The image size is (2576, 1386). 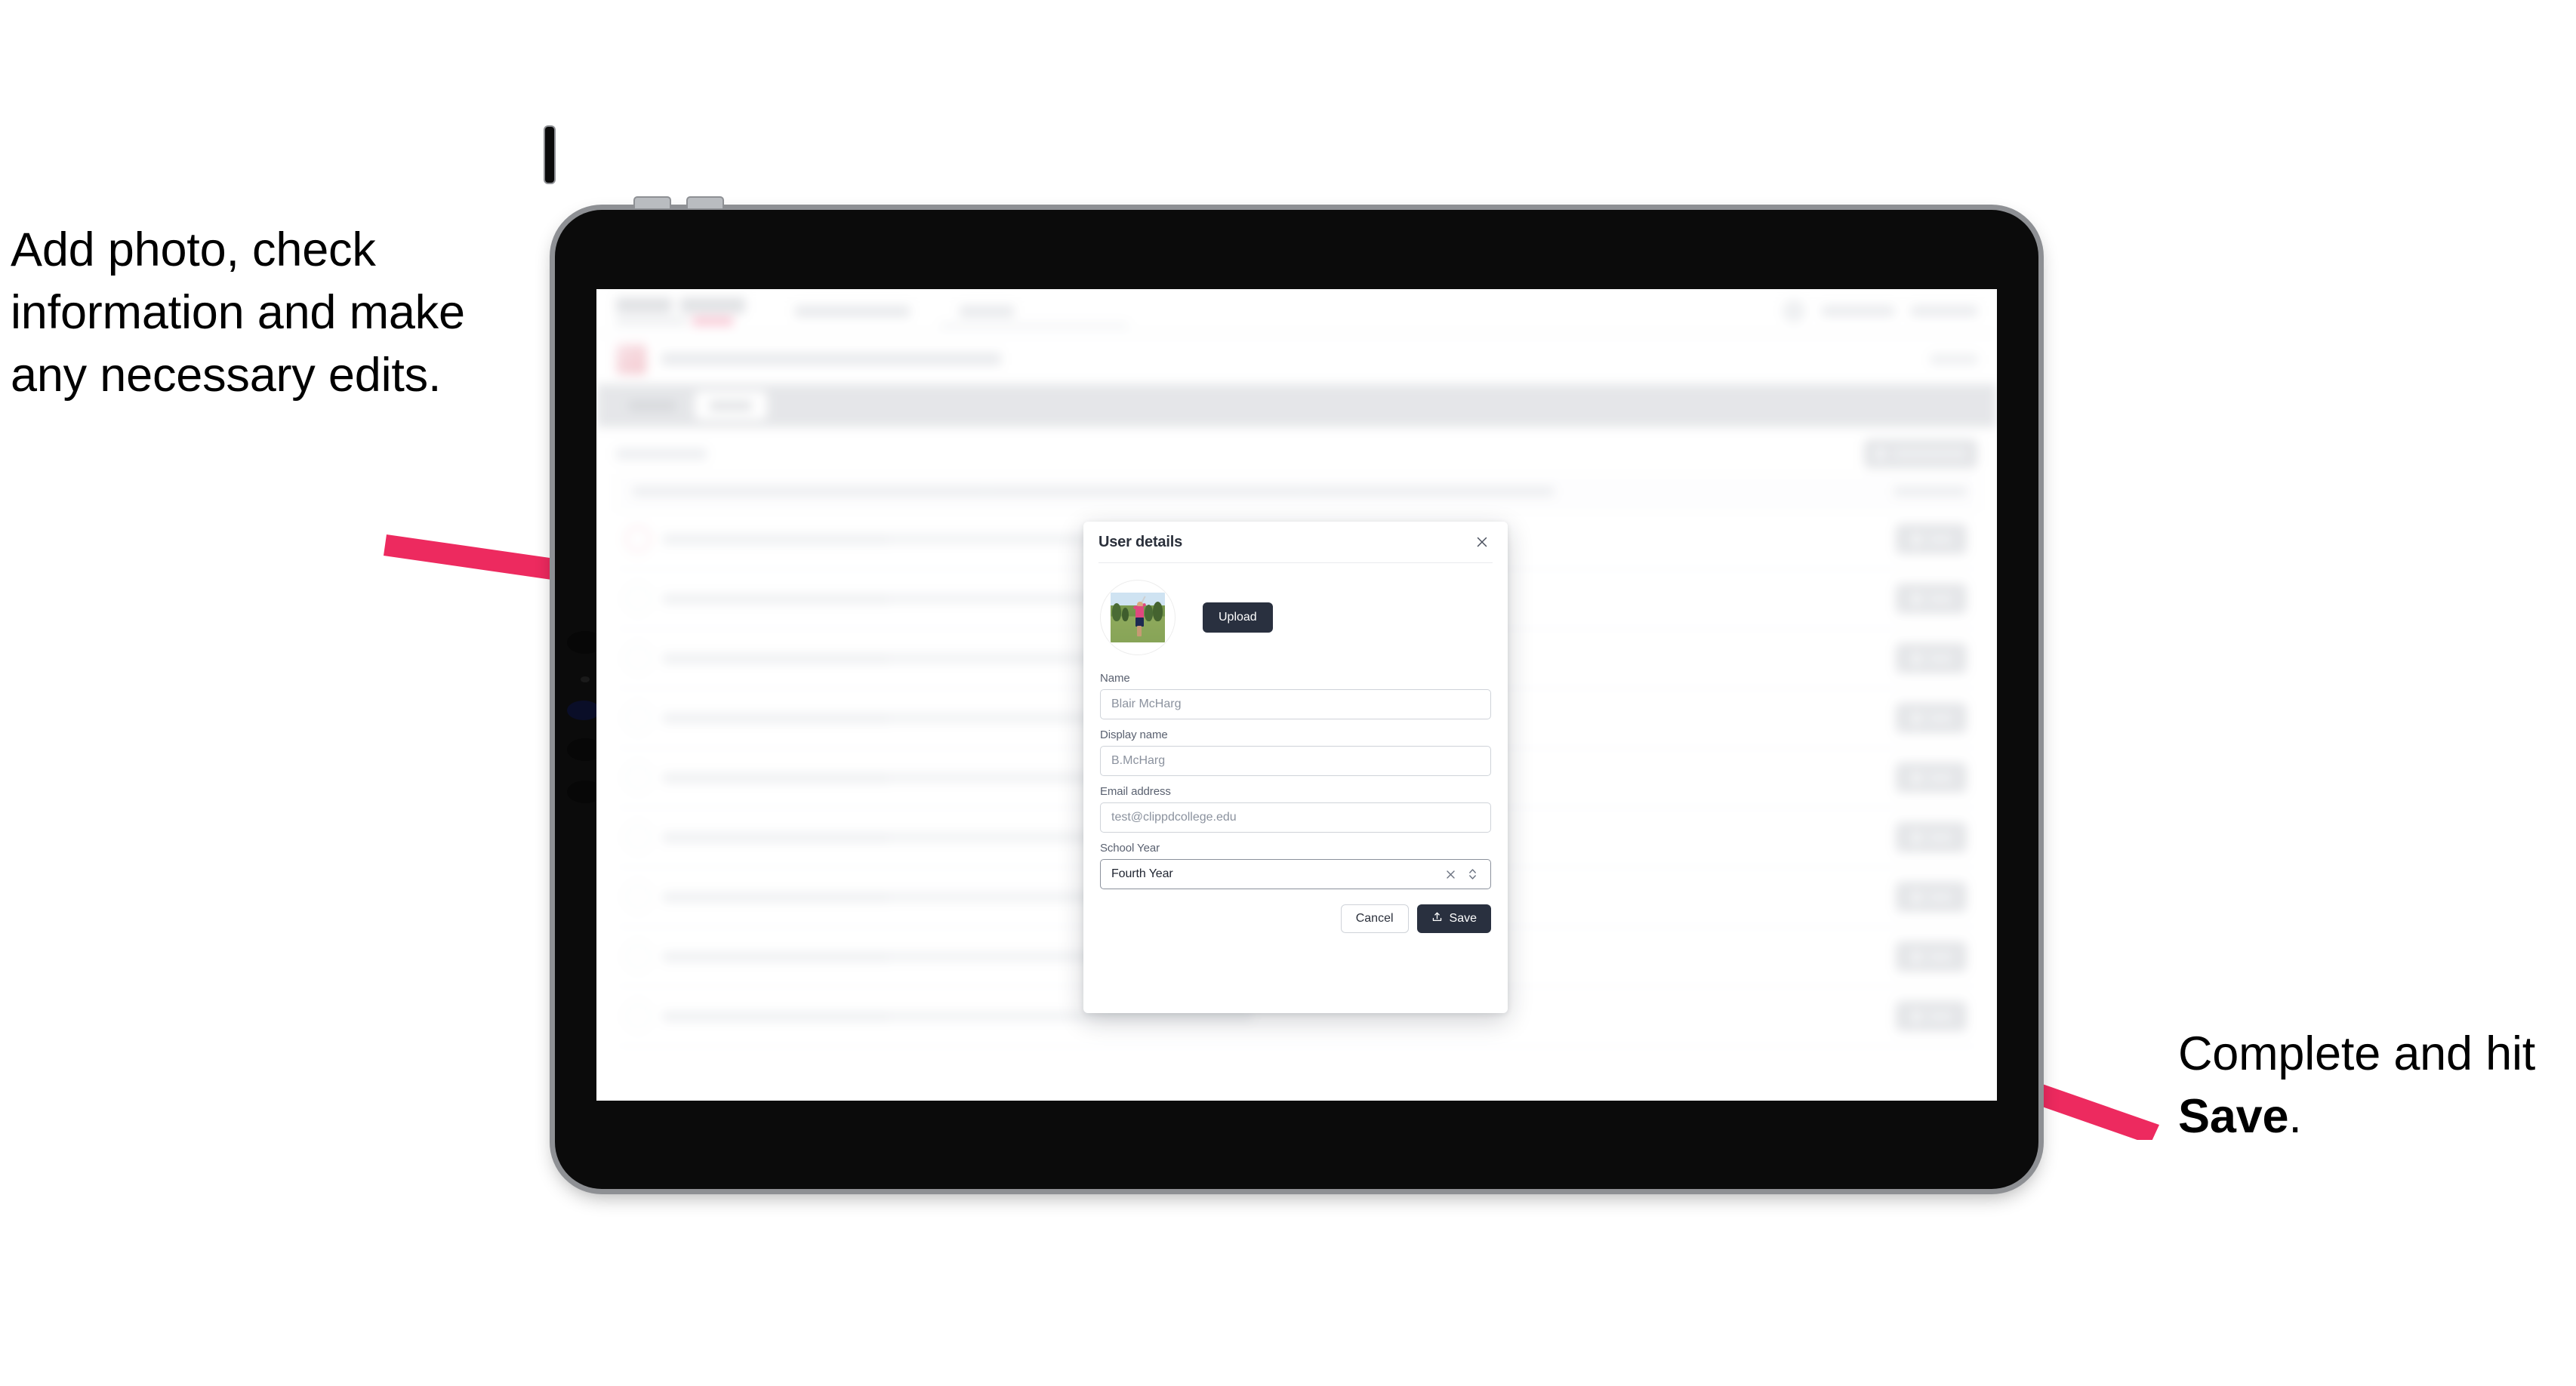 I want to click on cancel-button: Cancel, so click(x=1374, y=918).